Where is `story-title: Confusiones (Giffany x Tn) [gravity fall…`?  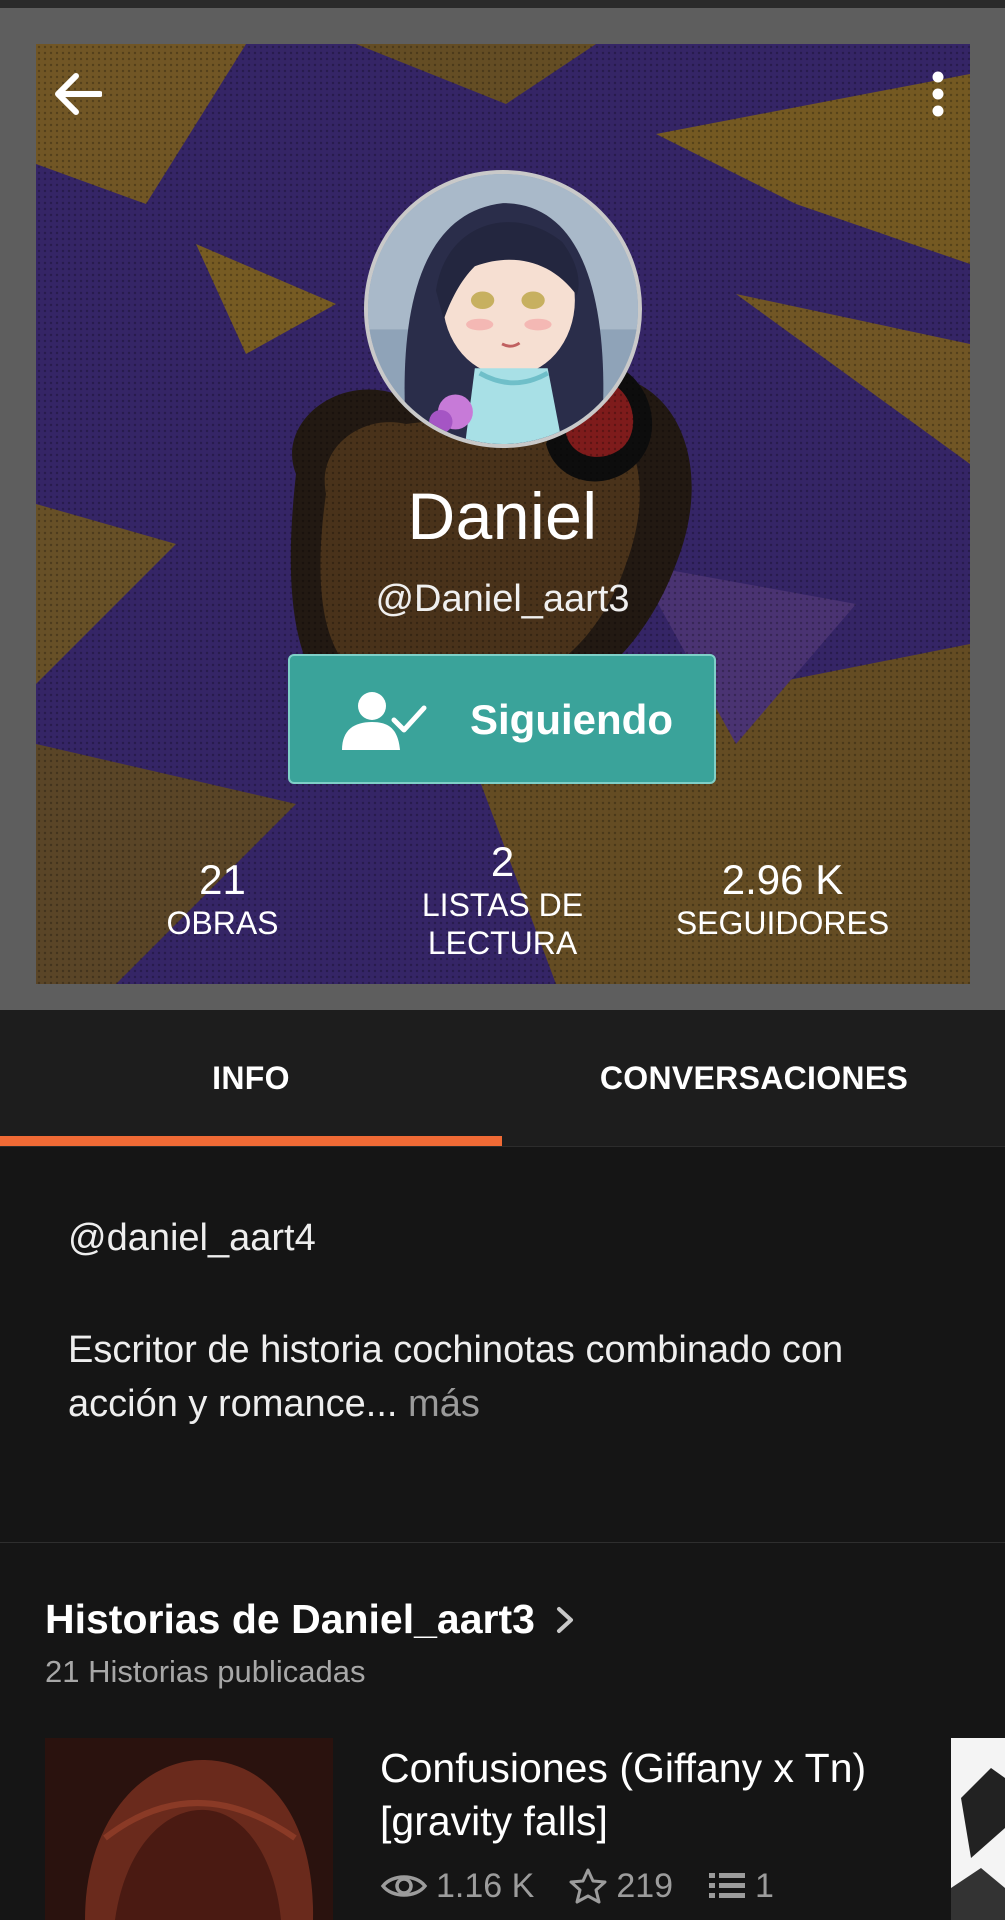 story-title: Confusiones (Giffany x Tn) [gravity fall… is located at coordinates (640, 1795).